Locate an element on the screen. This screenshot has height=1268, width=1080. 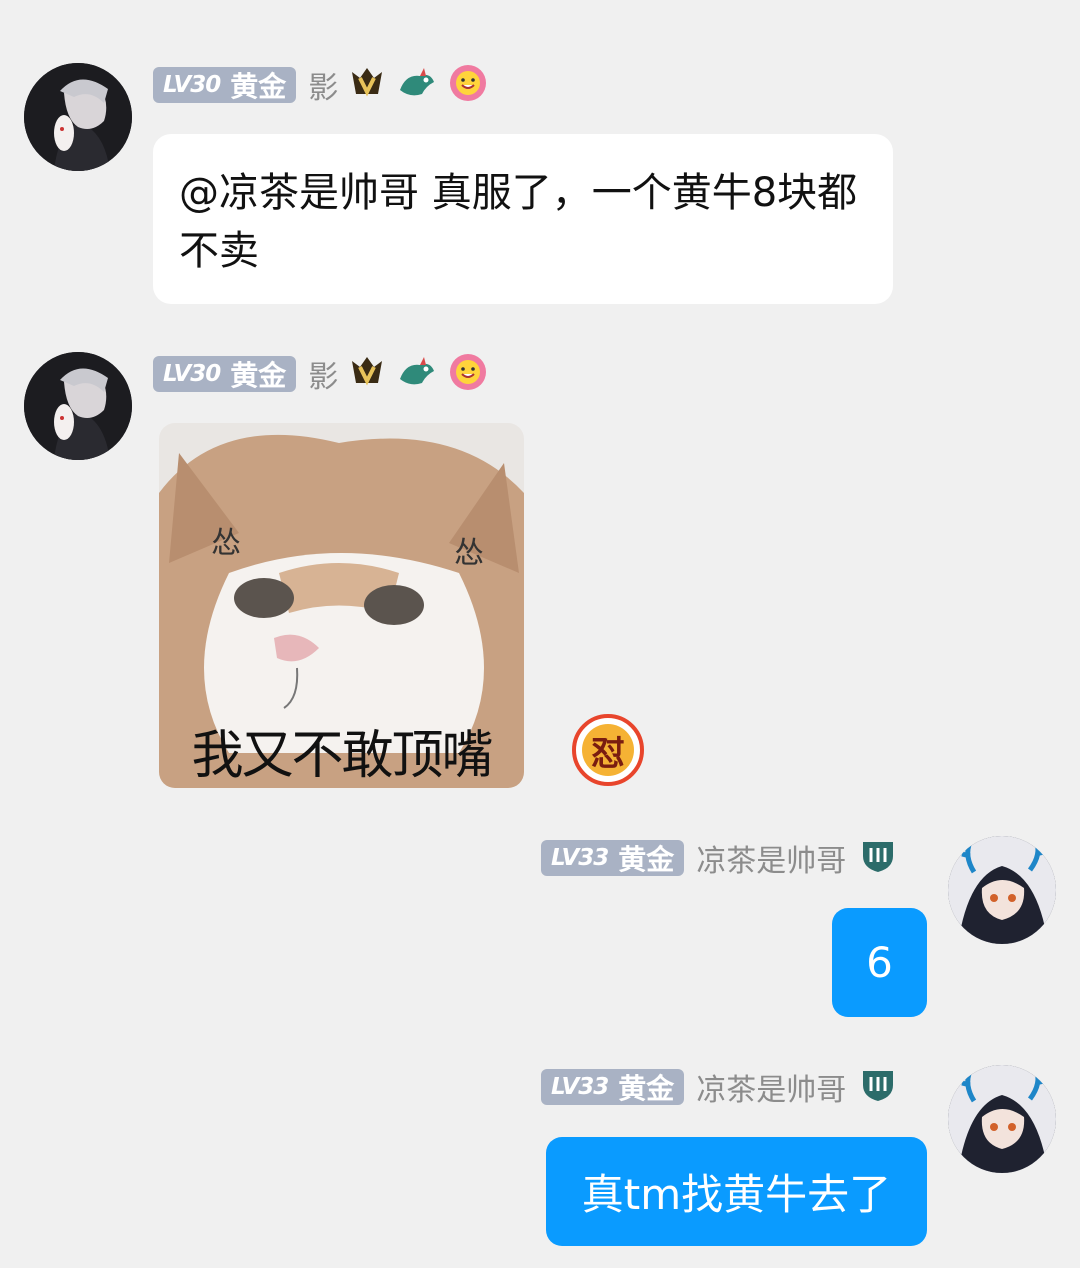
message-text: 6 is located at coordinates (879, 962).